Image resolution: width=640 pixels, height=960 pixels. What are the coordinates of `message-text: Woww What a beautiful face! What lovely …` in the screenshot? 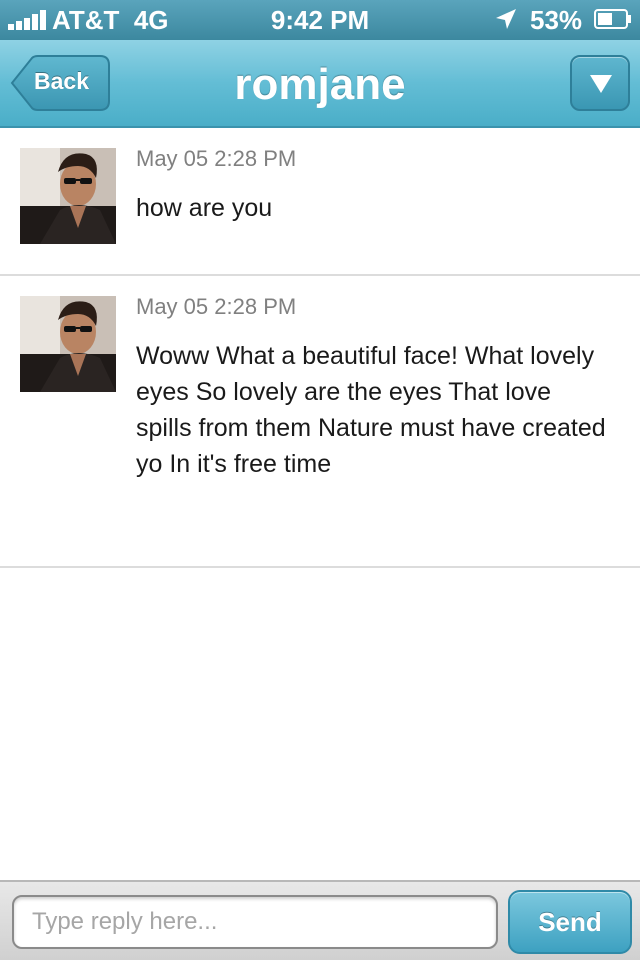 It's located at (371, 410).